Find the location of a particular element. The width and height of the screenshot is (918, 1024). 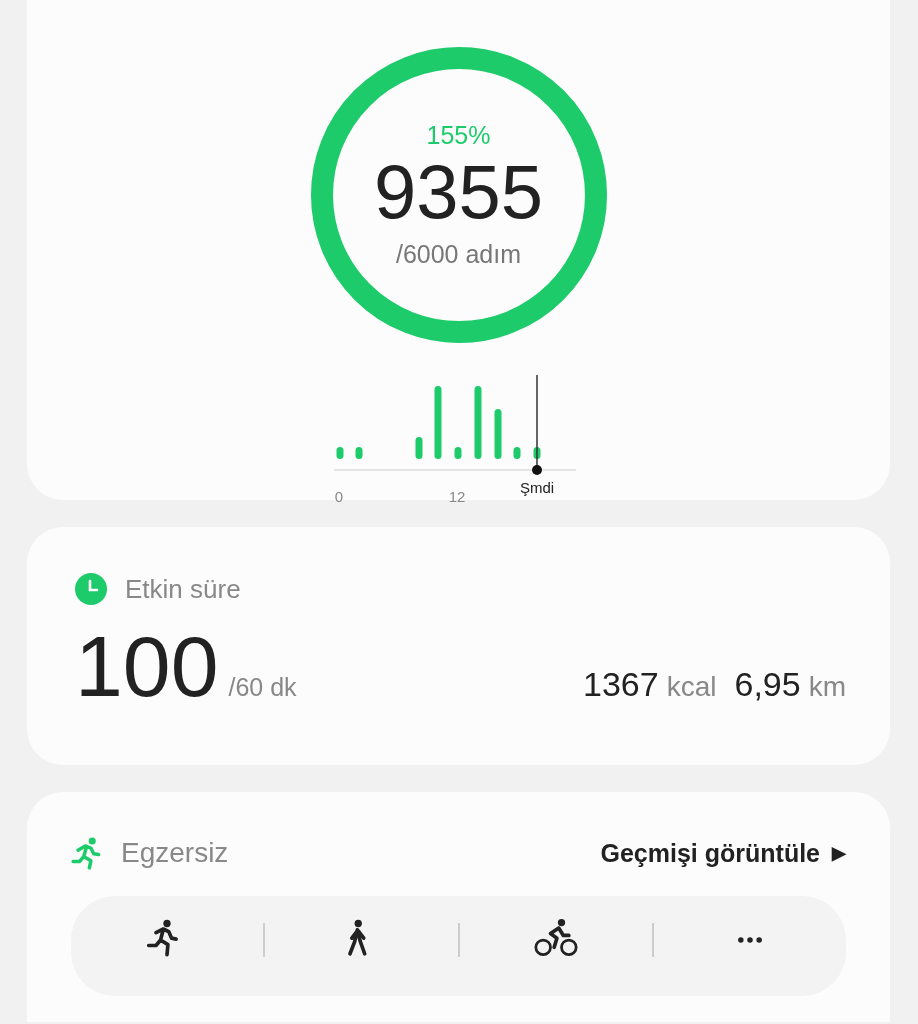

goal-percentage: 155% is located at coordinates (458, 135).